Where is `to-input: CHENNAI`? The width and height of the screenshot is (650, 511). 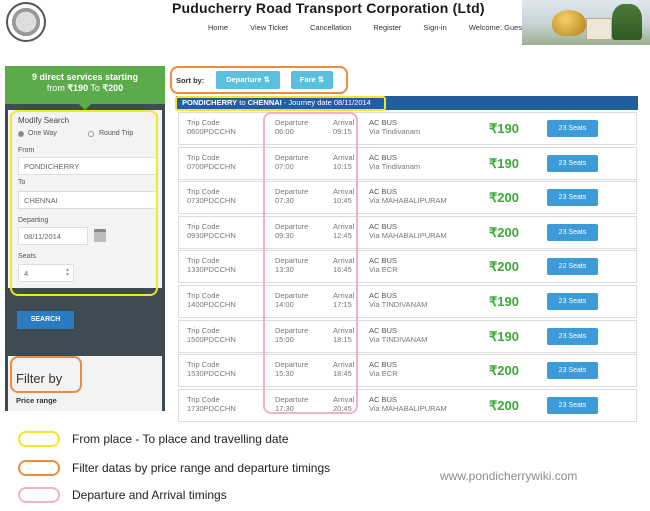
to-input: CHENNAI is located at coordinates (87, 200).